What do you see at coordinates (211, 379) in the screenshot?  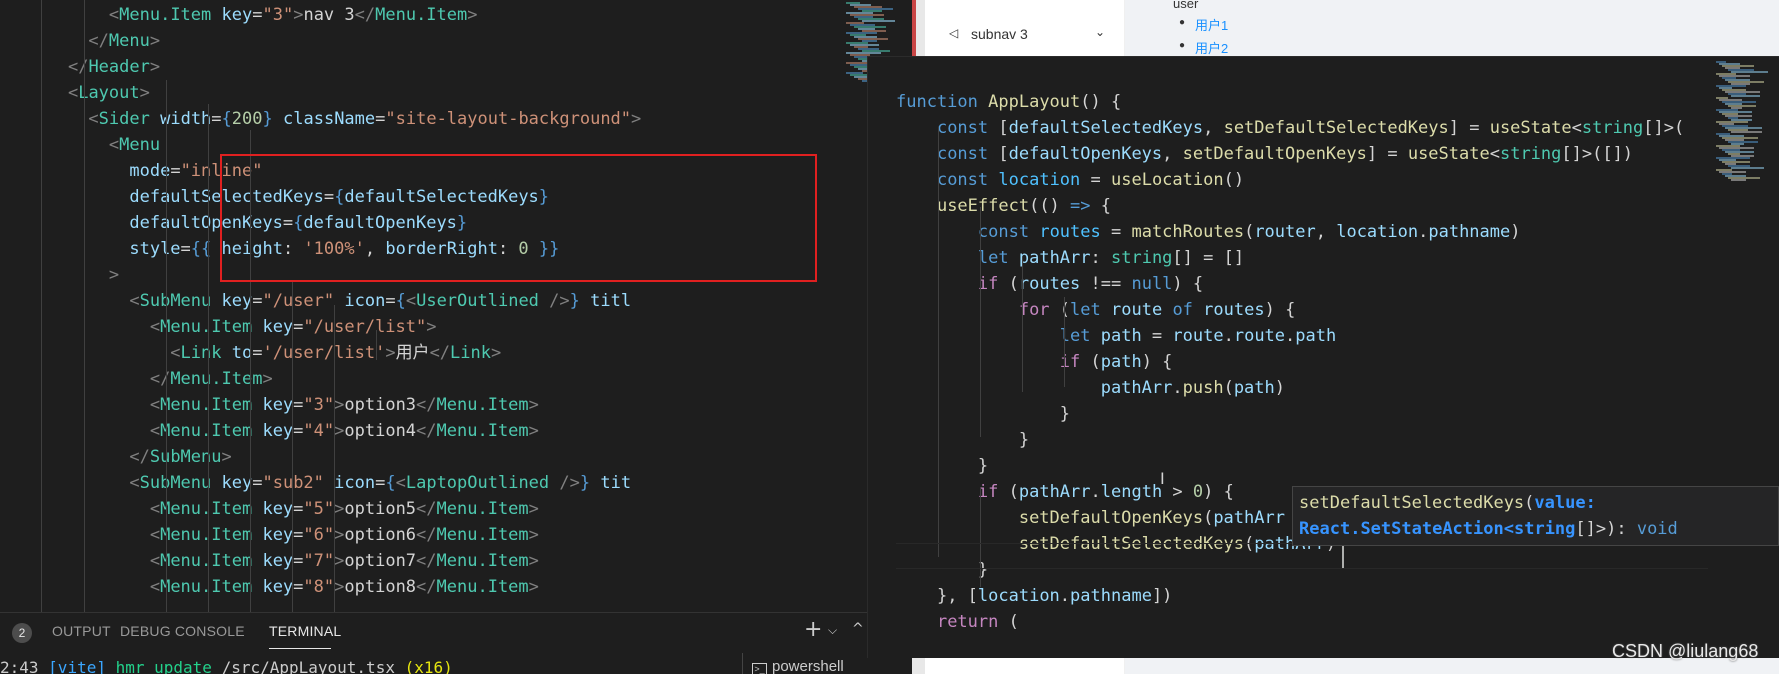 I see `code-line: </Menu.Item>` at bounding box center [211, 379].